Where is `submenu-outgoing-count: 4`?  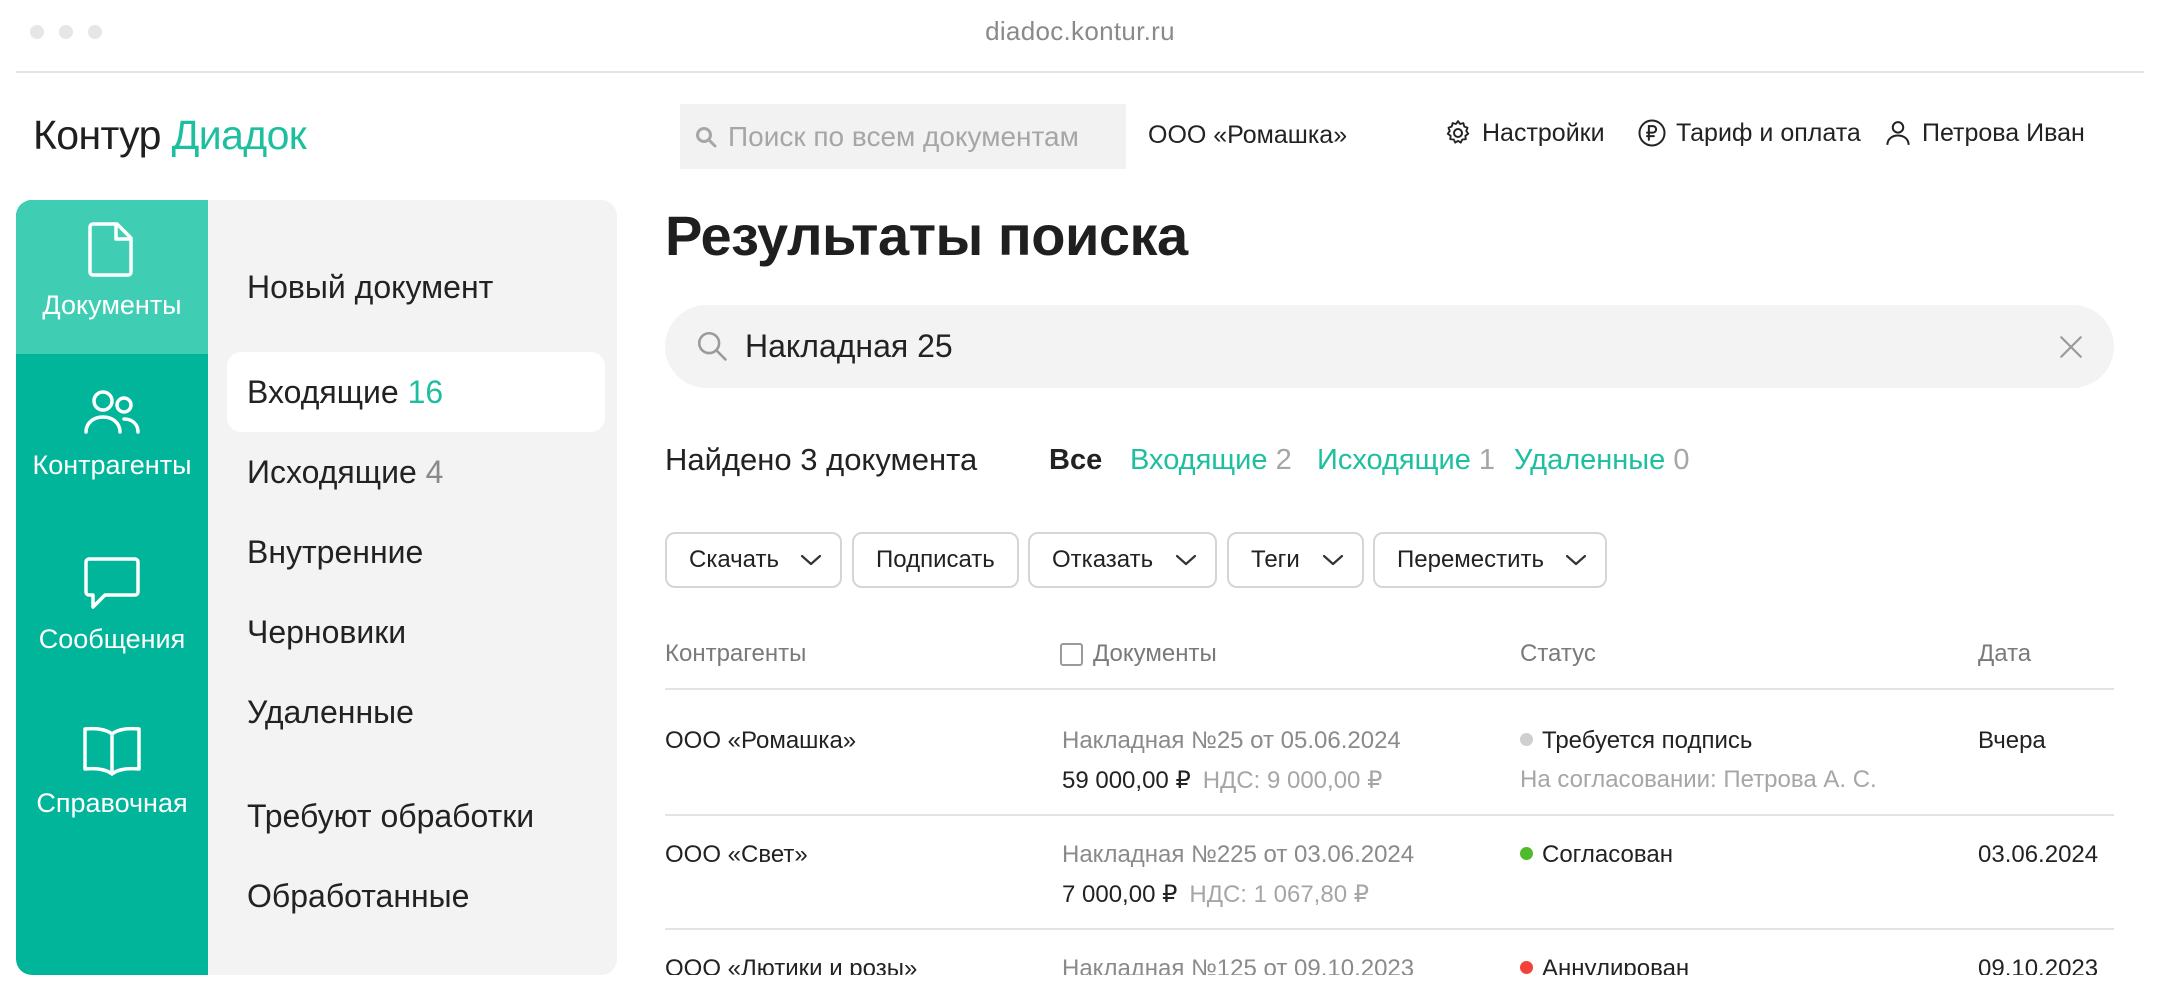 submenu-outgoing-count: 4 is located at coordinates (434, 472).